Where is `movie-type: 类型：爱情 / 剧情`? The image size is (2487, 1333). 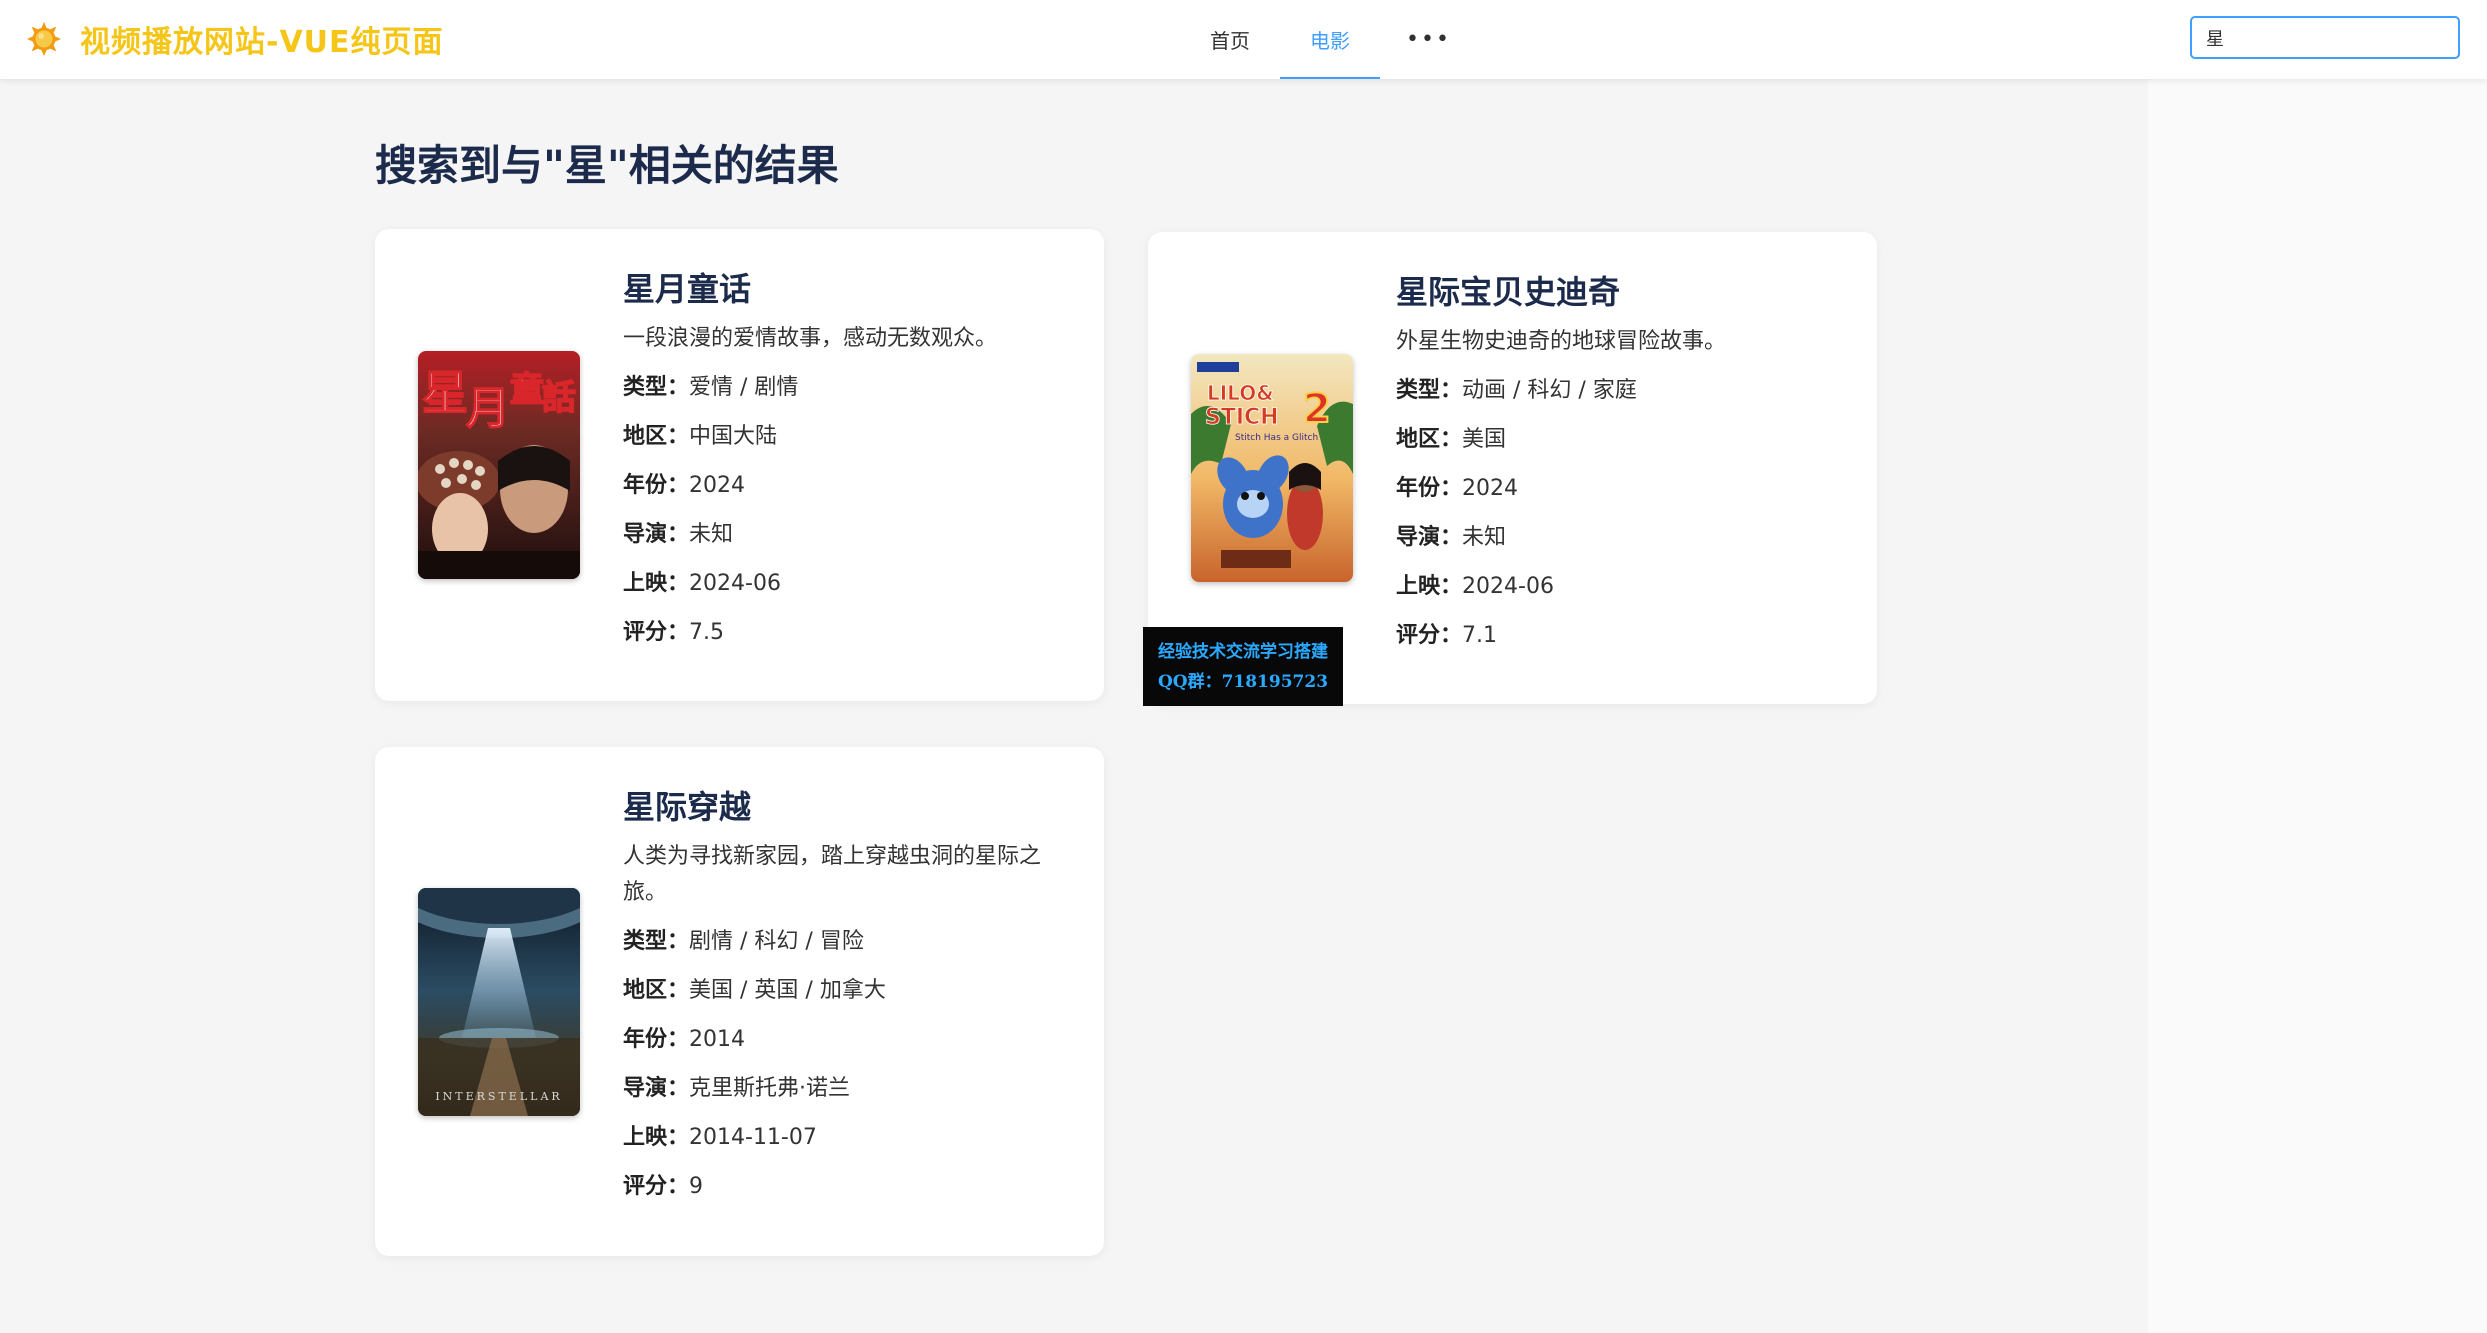 movie-type: 类型：爱情 / 剧情 is located at coordinates (711, 387).